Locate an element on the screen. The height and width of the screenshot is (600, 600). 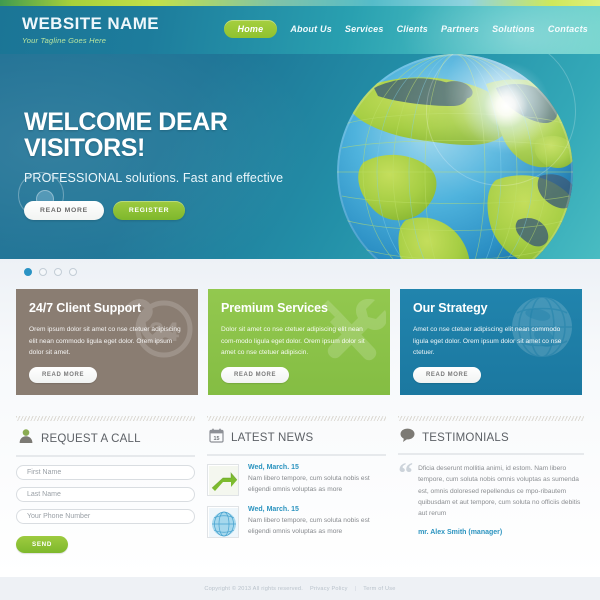
footer-terms-link: Term of Use is located at coordinates (379, 589).